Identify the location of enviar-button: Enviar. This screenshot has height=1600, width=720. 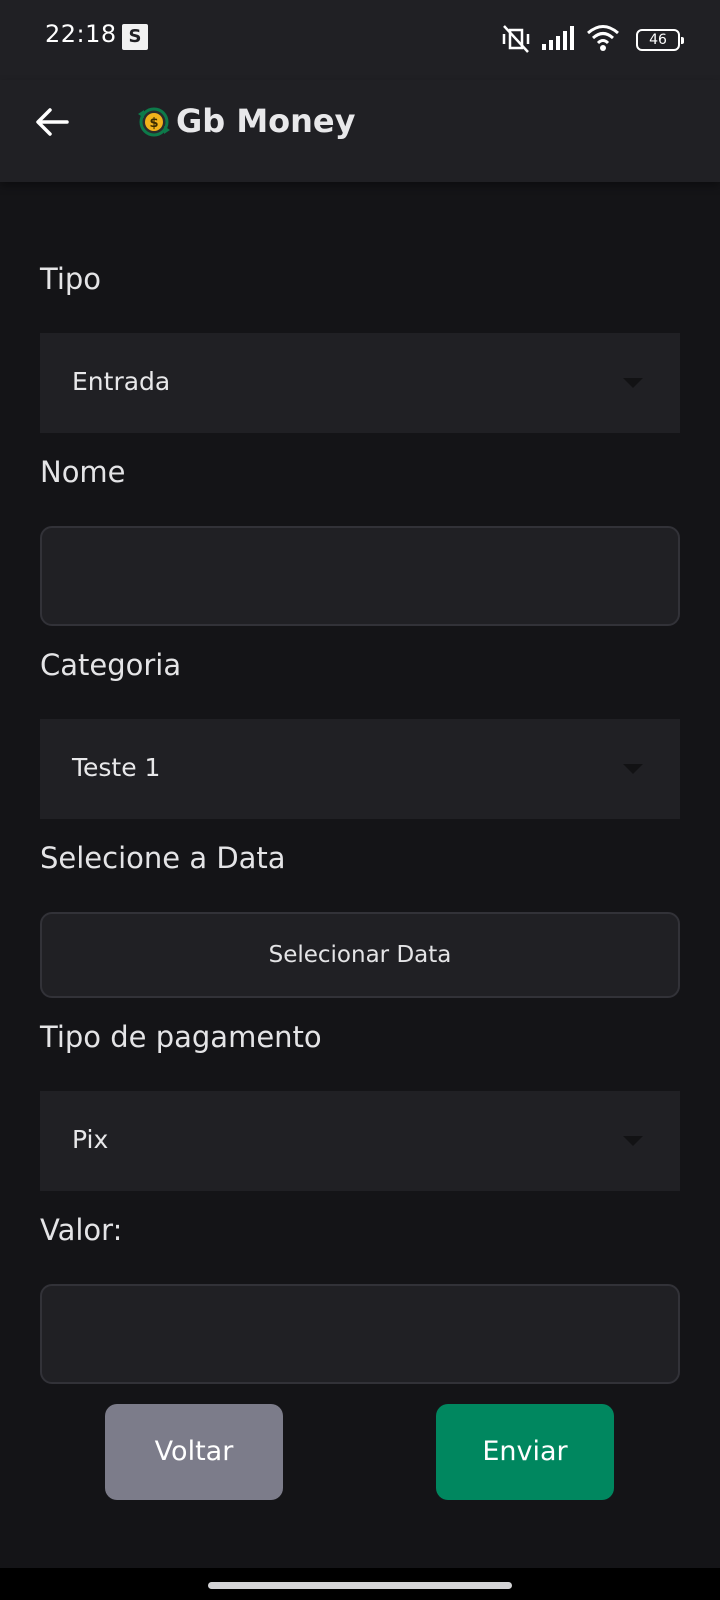
(525, 1452).